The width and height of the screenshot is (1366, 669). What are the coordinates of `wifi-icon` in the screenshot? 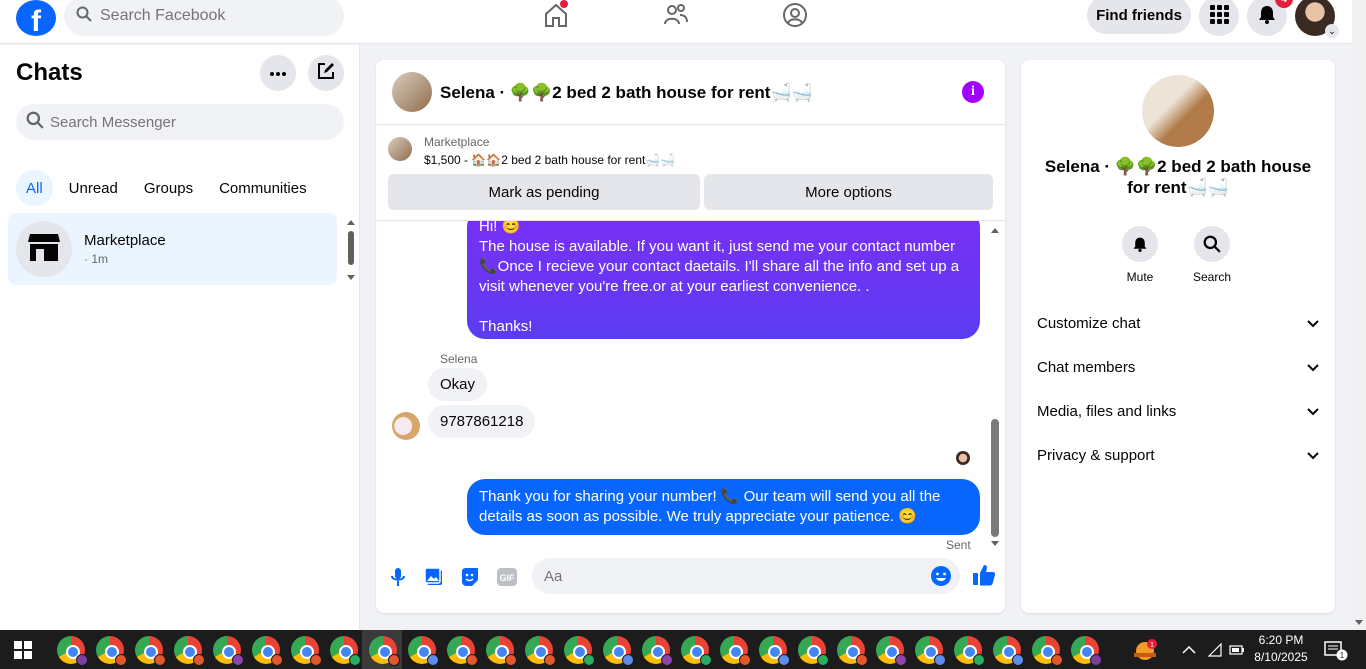 It's located at (1215, 649).